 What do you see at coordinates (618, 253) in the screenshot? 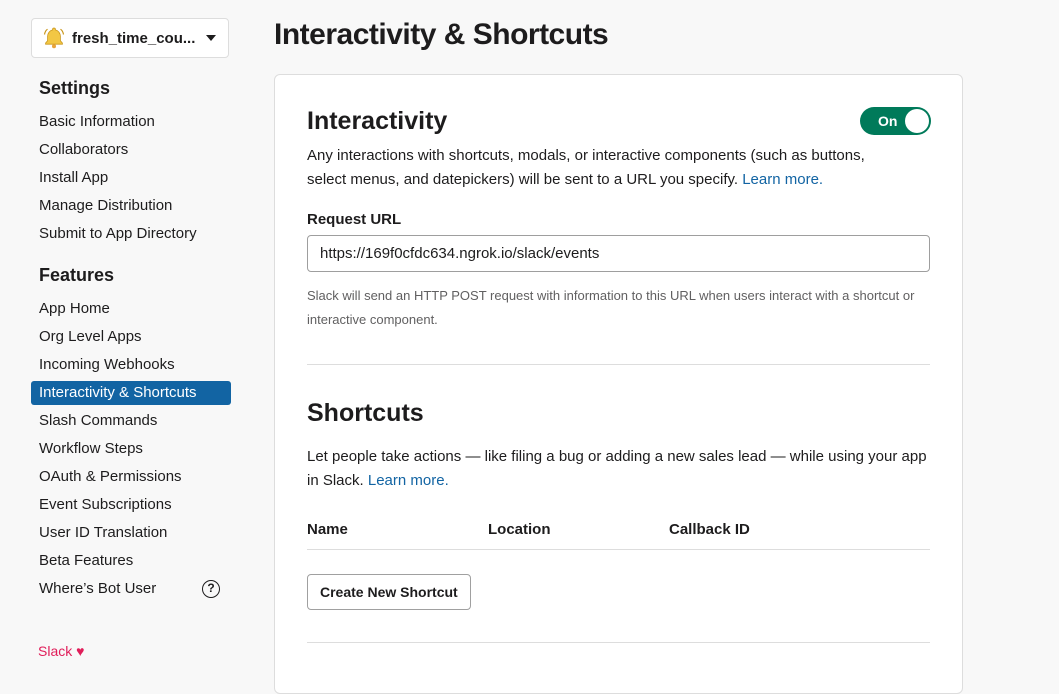
I see `request-url-input` at bounding box center [618, 253].